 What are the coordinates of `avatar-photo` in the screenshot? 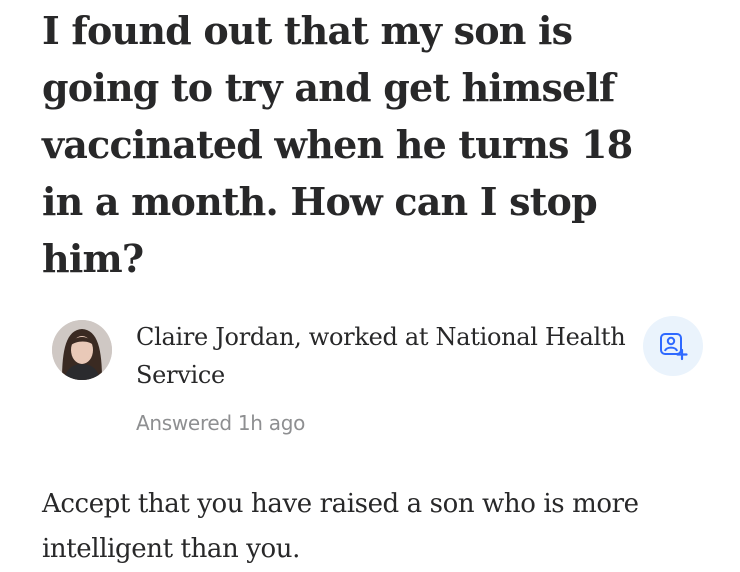 It's located at (82, 350).